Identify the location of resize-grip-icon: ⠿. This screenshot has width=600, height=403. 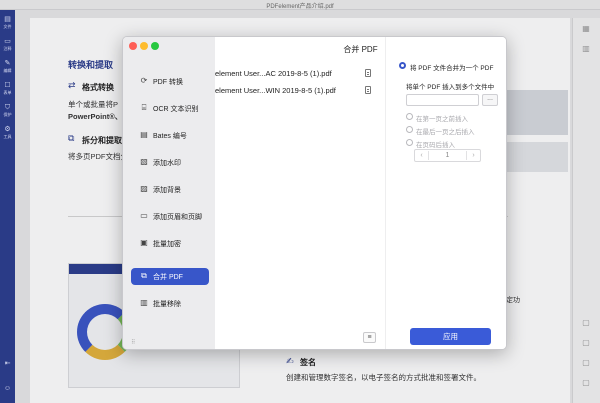
(133, 343).